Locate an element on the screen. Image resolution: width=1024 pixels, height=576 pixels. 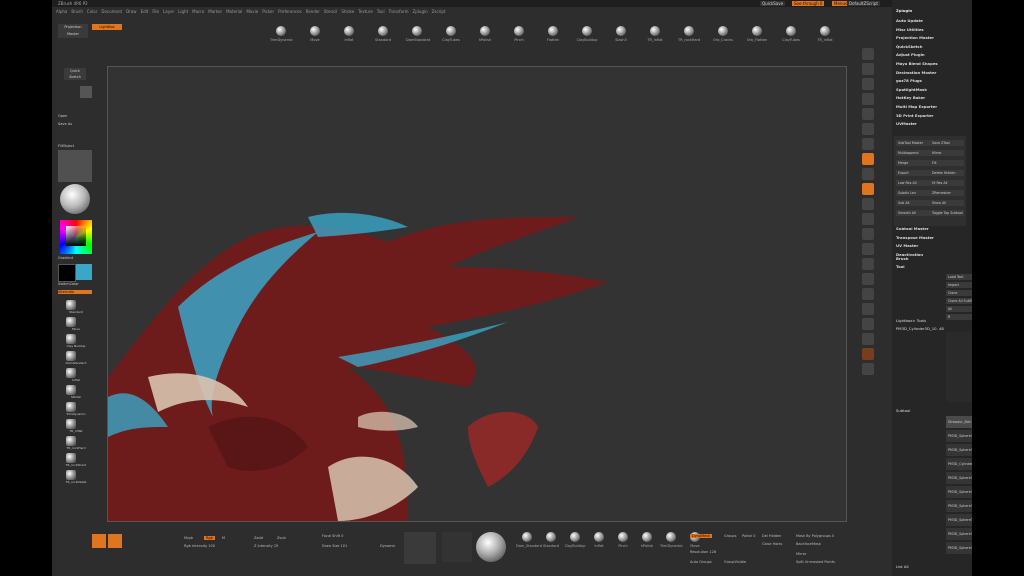
top-brush-11: TR_Inflat is located at coordinates (655, 34).